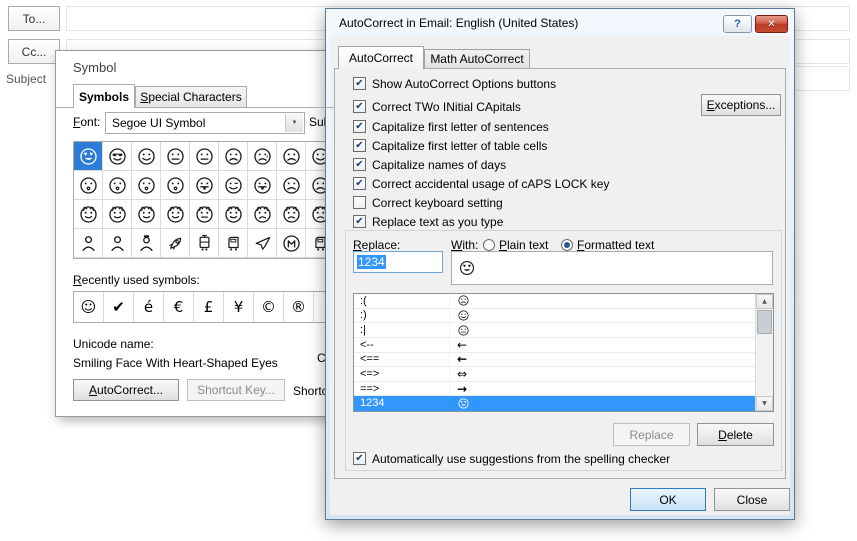 The height and width of the screenshot is (541, 857). I want to click on replacement-row: ==> →, so click(555, 389).